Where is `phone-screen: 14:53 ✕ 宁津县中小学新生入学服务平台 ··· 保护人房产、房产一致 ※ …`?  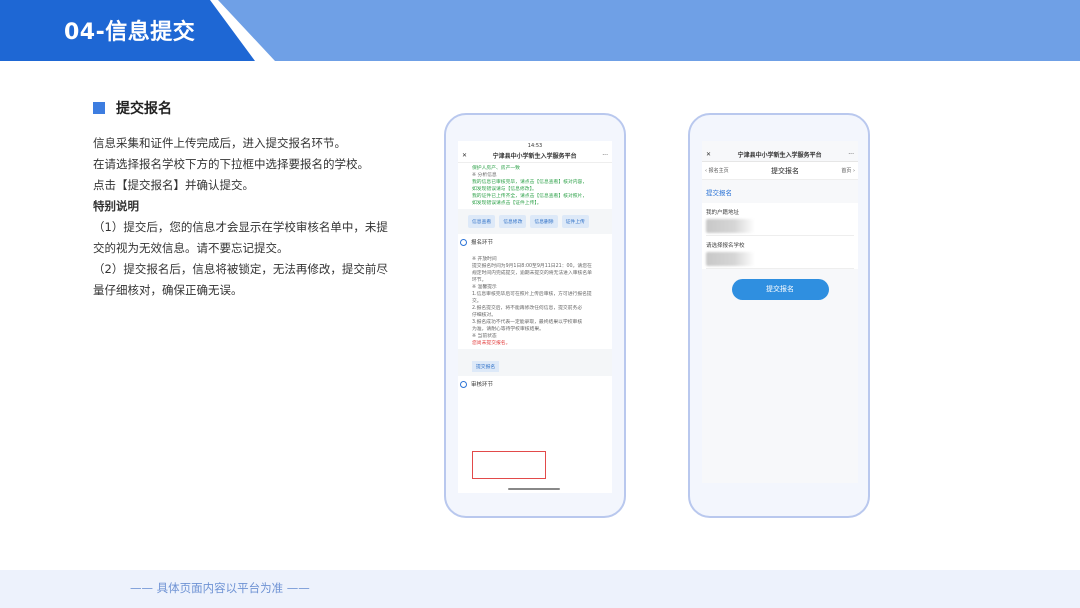 phone-screen: 14:53 ✕ 宁津县中小学新生入学服务平台 ··· 保护人房产、房产一致 ※ … is located at coordinates (535, 317).